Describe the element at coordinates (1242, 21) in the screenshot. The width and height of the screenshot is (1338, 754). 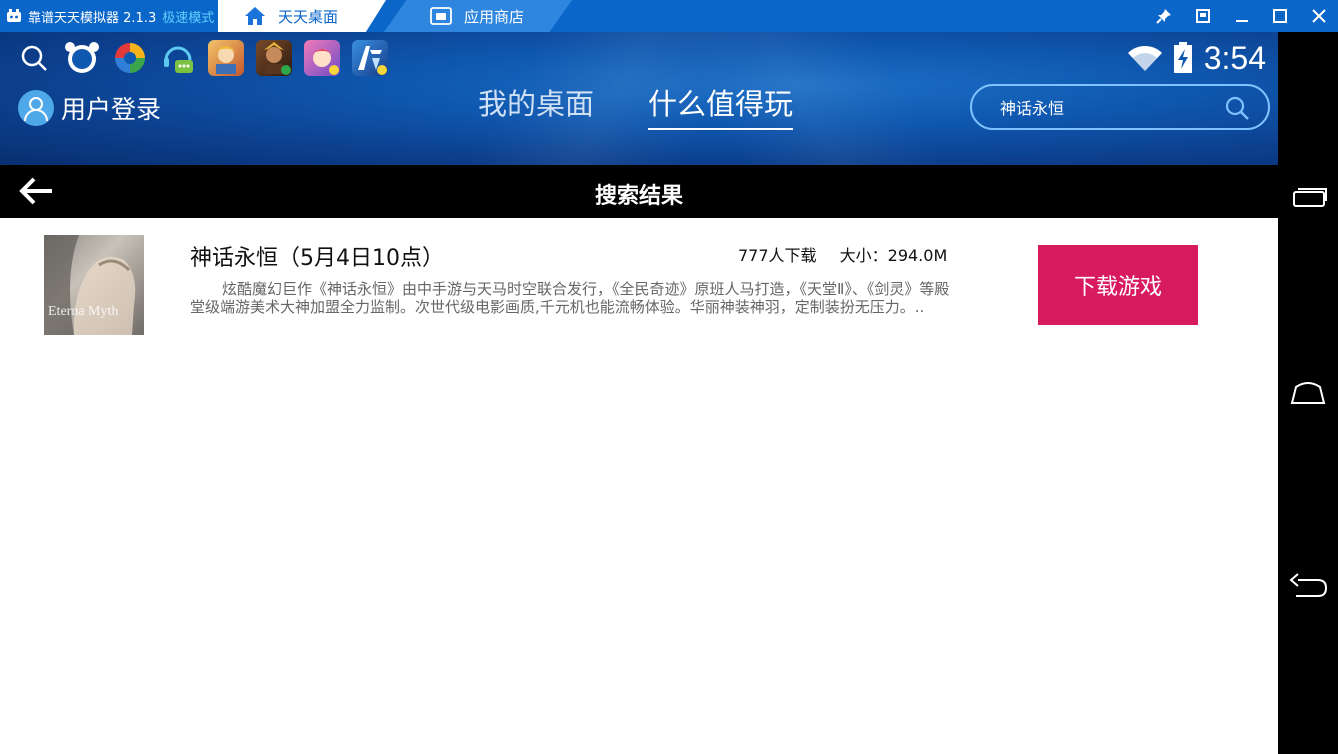
I see `minimize-icon` at that location.